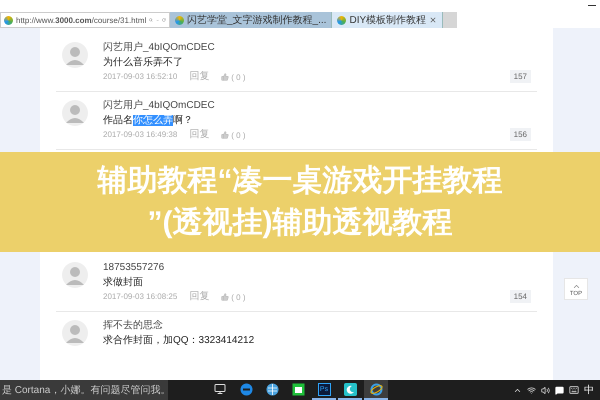  What do you see at coordinates (272, 389) in the screenshot?
I see `globe-icon` at bounding box center [272, 389].